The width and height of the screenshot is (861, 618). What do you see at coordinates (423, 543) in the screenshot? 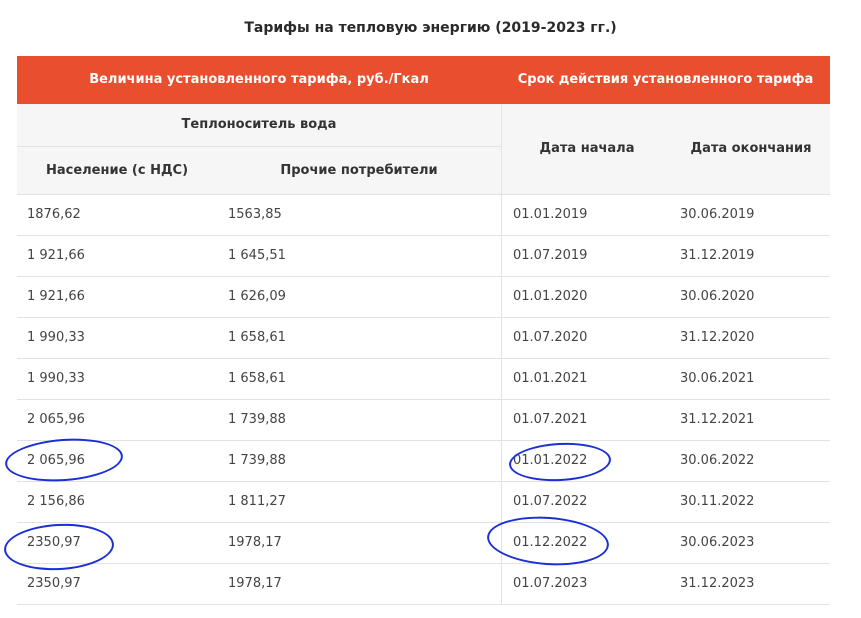
I see `table-row: 2350,97 1978,17 01.12.2022 30.06.2023` at bounding box center [423, 543].